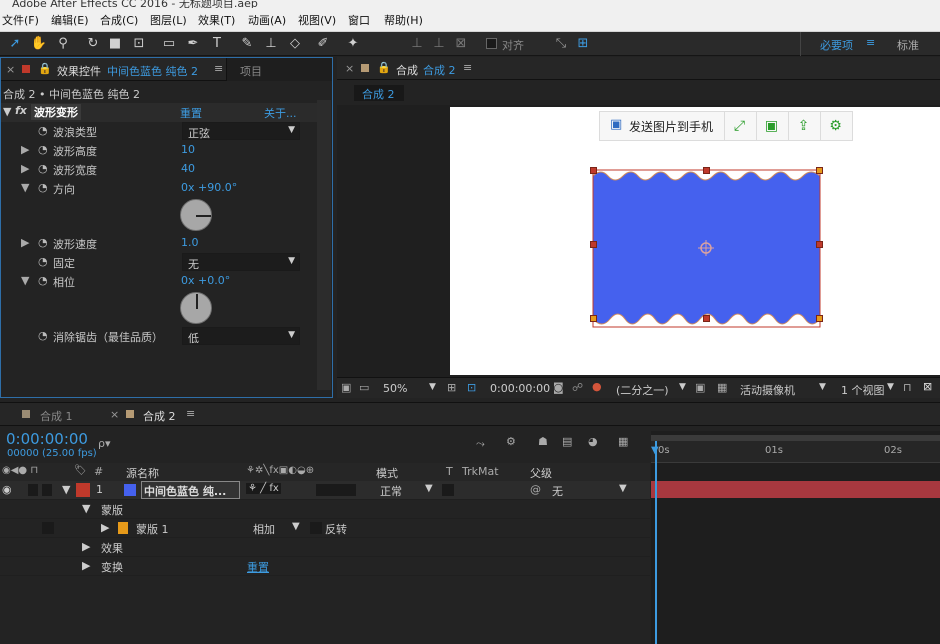  What do you see at coordinates (188, 168) in the screenshot?
I see `prop-value: 40` at bounding box center [188, 168].